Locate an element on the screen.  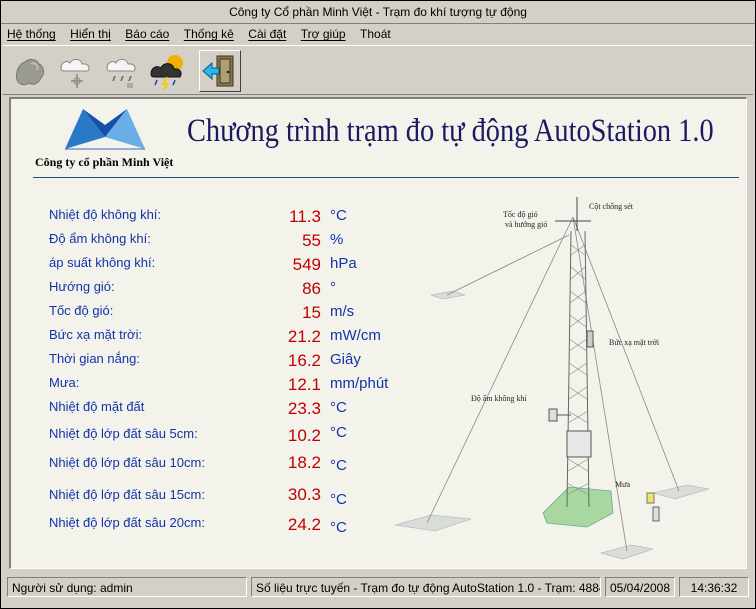
reading-value: 10.2 is located at coordinates (304, 435).